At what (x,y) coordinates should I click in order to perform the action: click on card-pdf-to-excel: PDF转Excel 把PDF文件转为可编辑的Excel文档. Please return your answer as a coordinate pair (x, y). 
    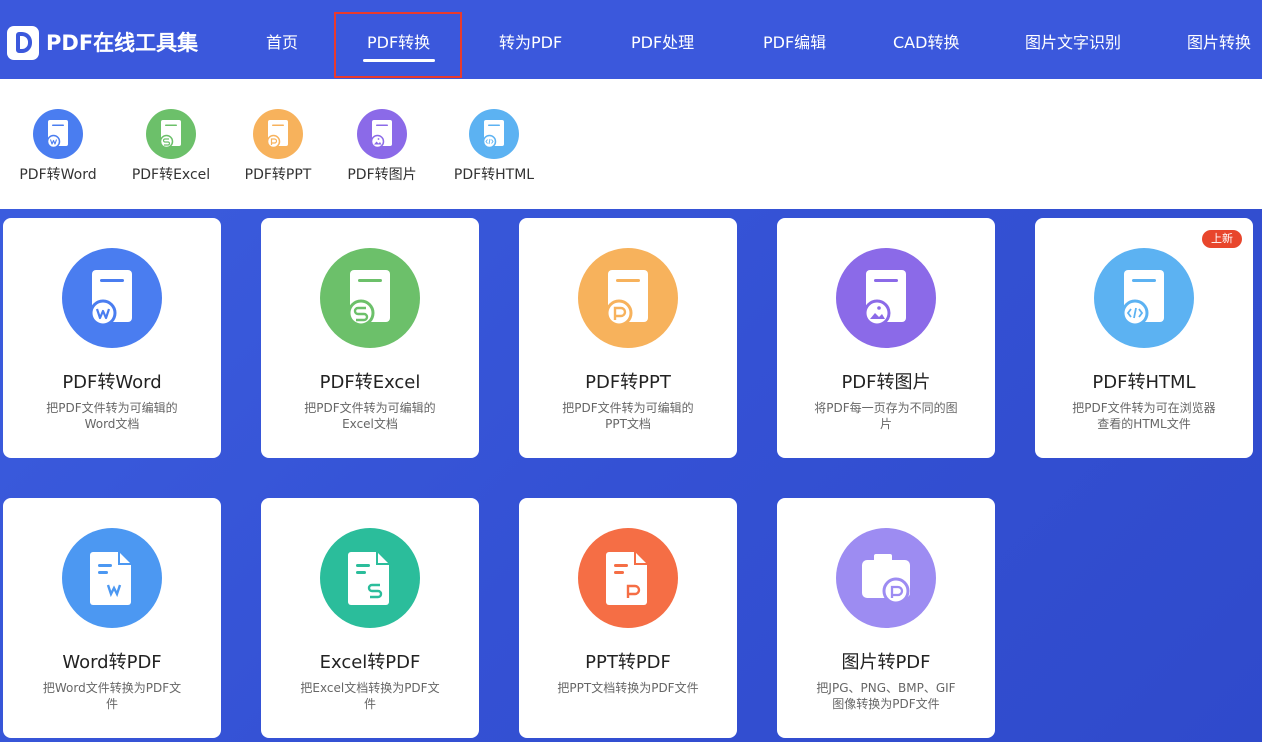
    Looking at the image, I should click on (370, 338).